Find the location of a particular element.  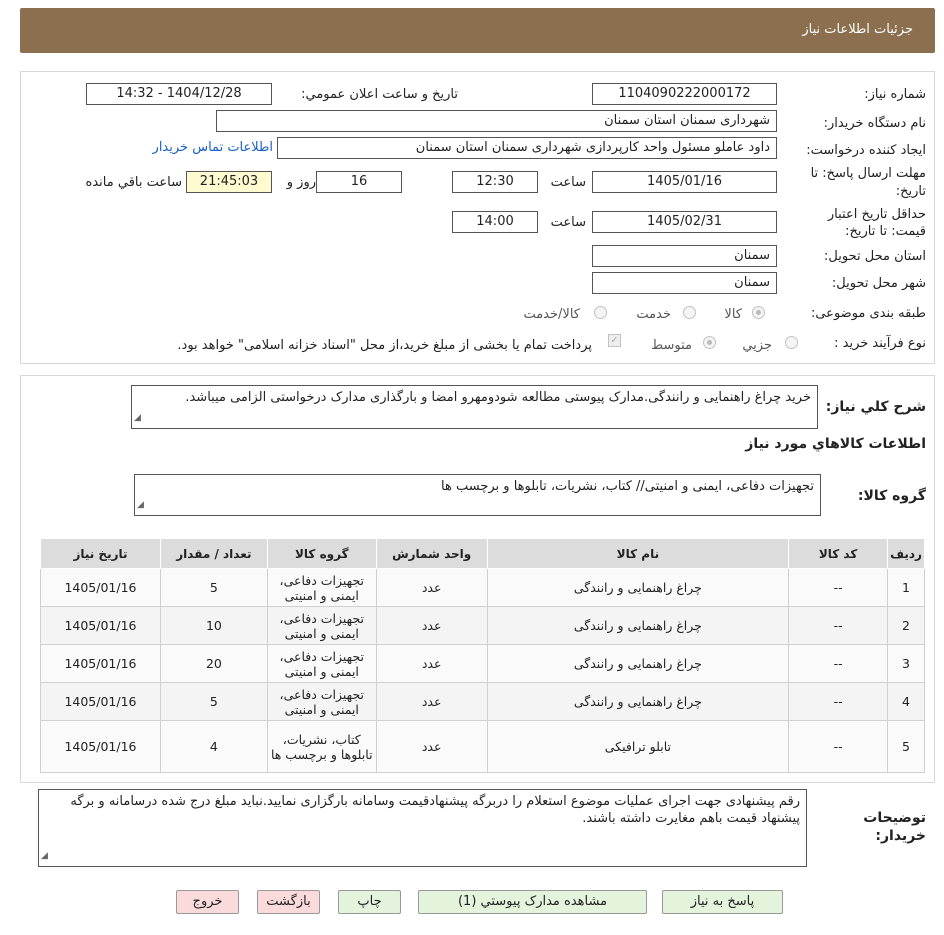

validity-label-2: قيمت: تا تاريخ: is located at coordinates (885, 231).